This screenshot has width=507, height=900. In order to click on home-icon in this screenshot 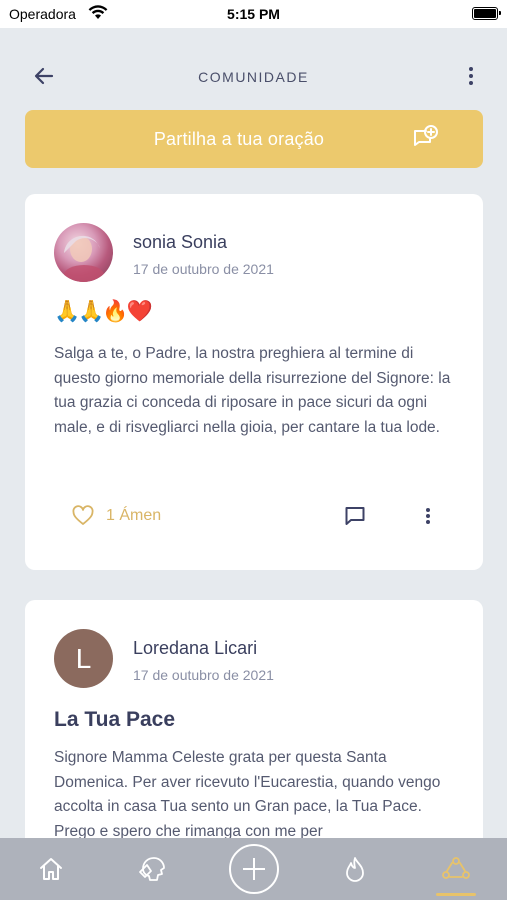, I will do `click(51, 869)`.